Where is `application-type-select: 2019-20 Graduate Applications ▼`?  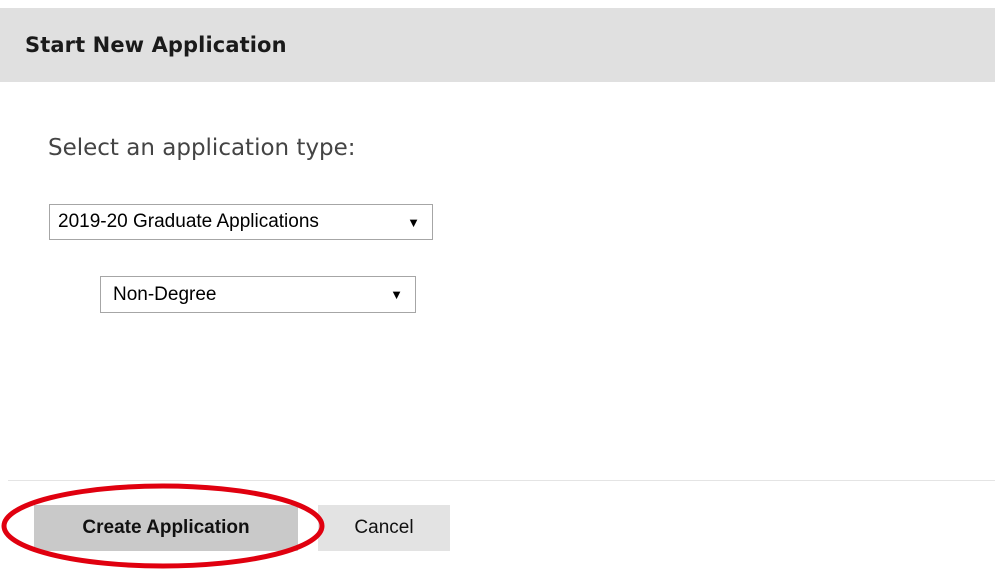
application-type-select: 2019-20 Graduate Applications ▼ is located at coordinates (241, 222).